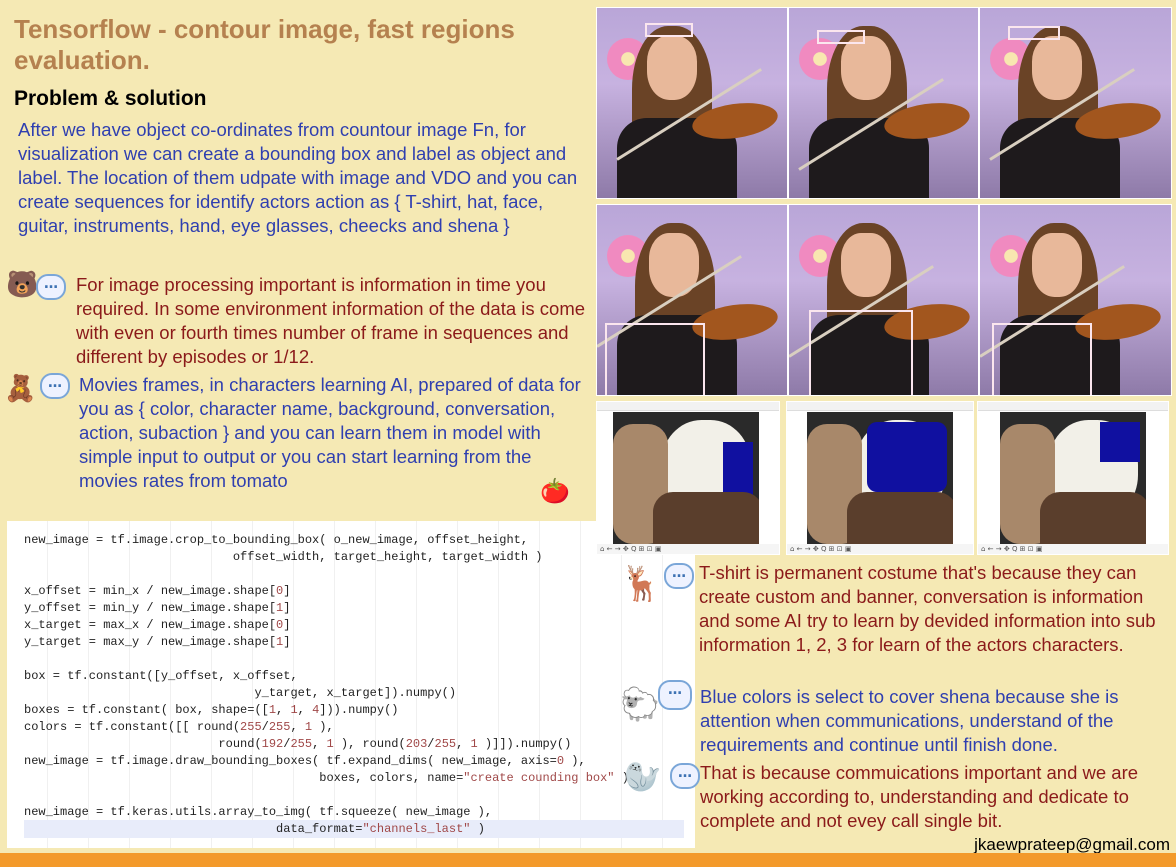  What do you see at coordinates (20, 389) in the screenshot?
I see `teddy-bear-icon: 🧸` at bounding box center [20, 389].